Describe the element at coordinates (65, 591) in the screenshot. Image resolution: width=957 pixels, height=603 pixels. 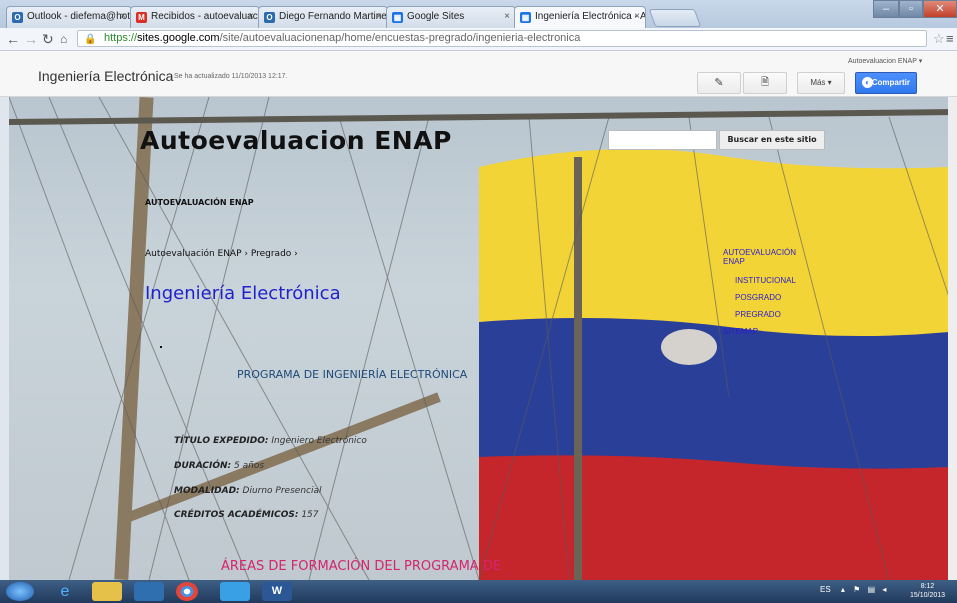
I see `internet-explorer-icon: e` at that location.